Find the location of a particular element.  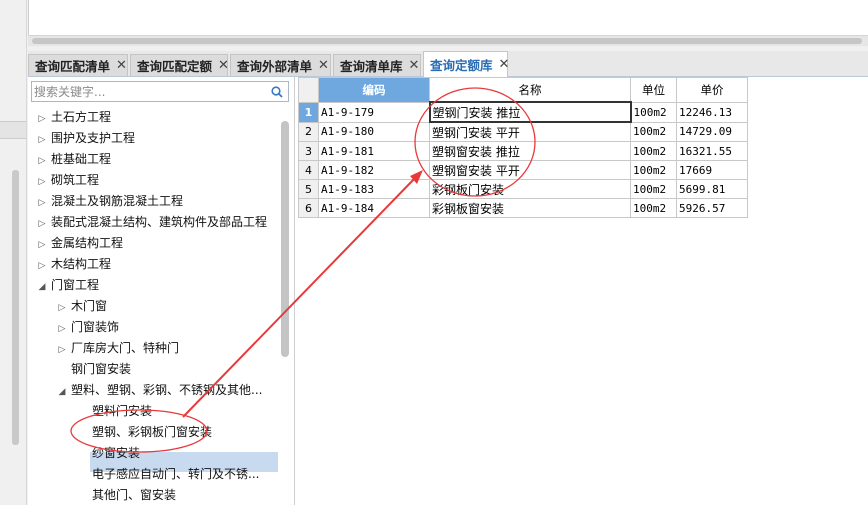

cell-code: A1-9-182 is located at coordinates (374, 170).